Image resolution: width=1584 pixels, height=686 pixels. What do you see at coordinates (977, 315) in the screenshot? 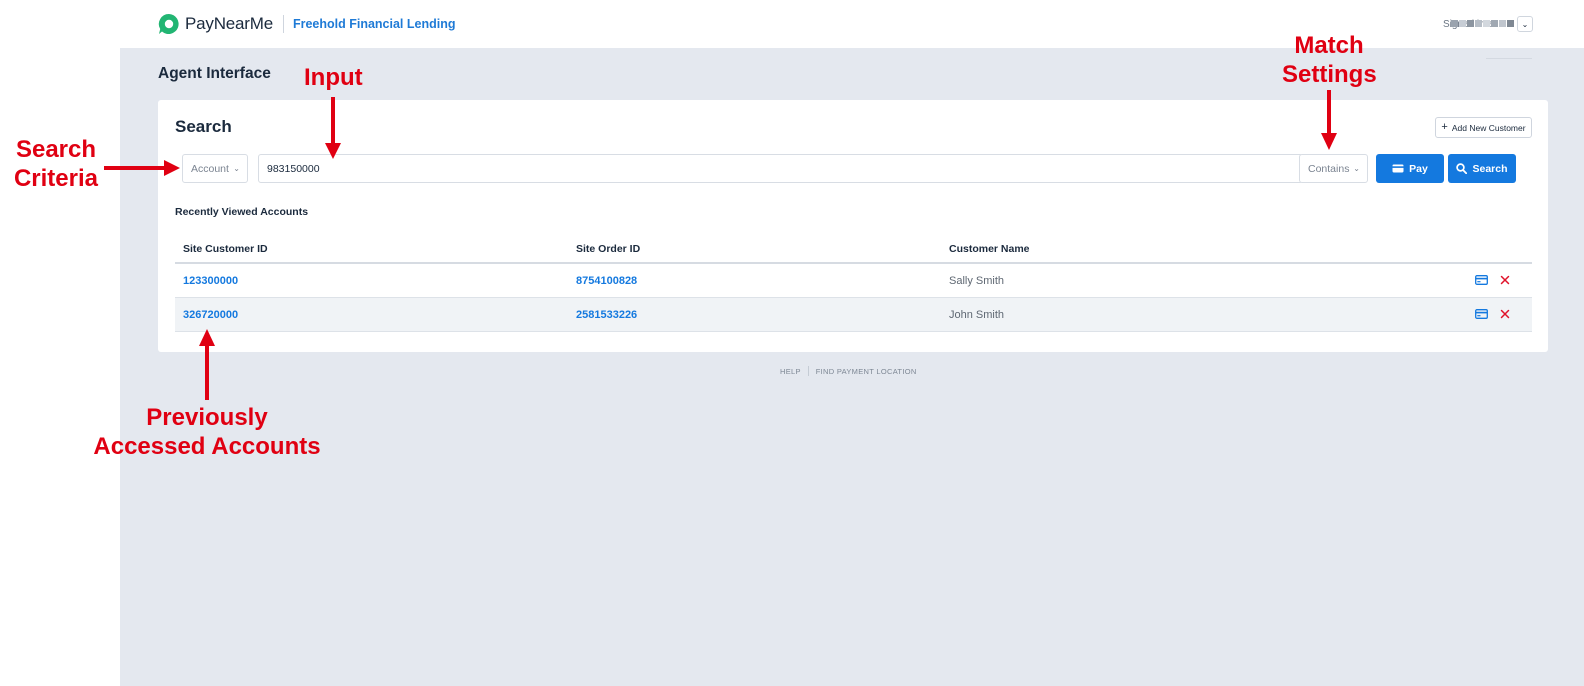
I see `customer-name: John Smith` at bounding box center [977, 315].